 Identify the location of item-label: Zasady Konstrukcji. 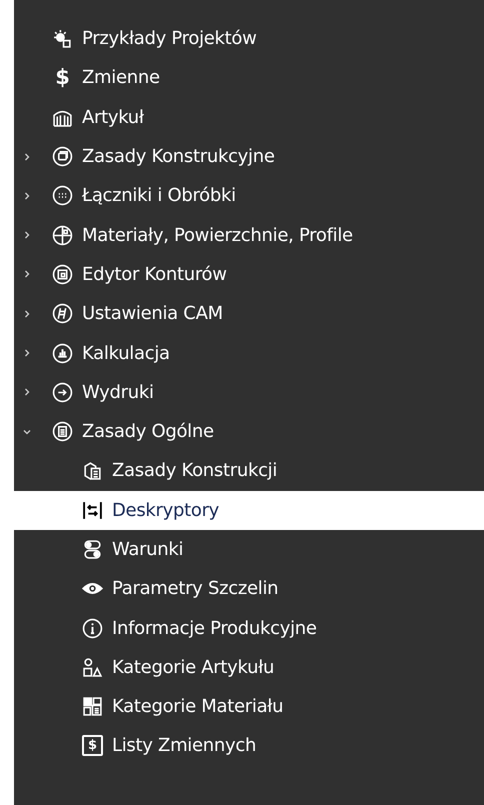
(195, 471).